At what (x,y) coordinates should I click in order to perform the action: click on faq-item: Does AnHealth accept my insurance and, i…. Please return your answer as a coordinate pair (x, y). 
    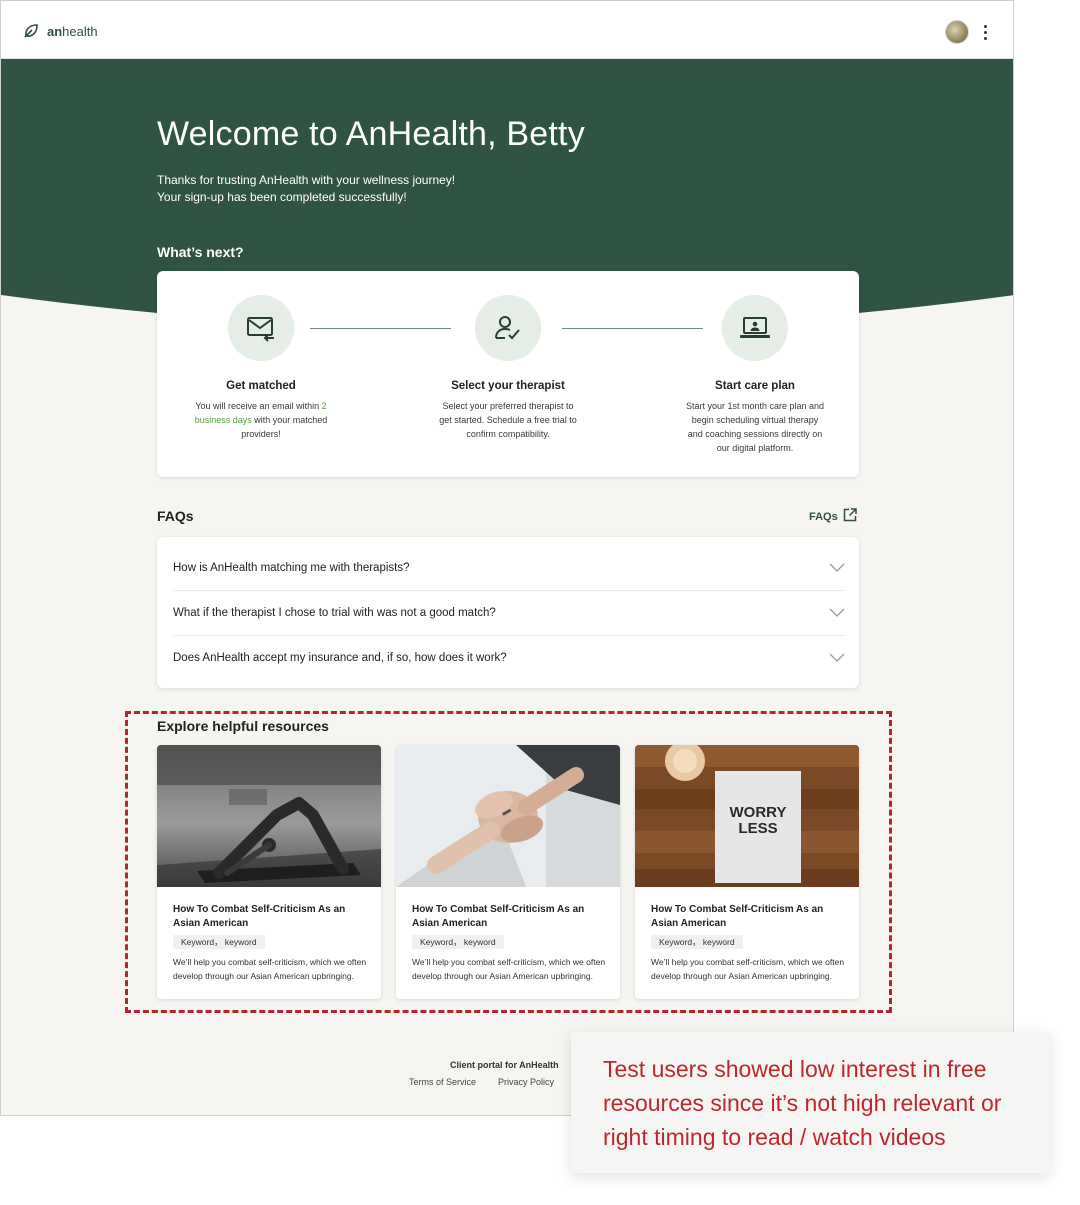
    Looking at the image, I should click on (509, 657).